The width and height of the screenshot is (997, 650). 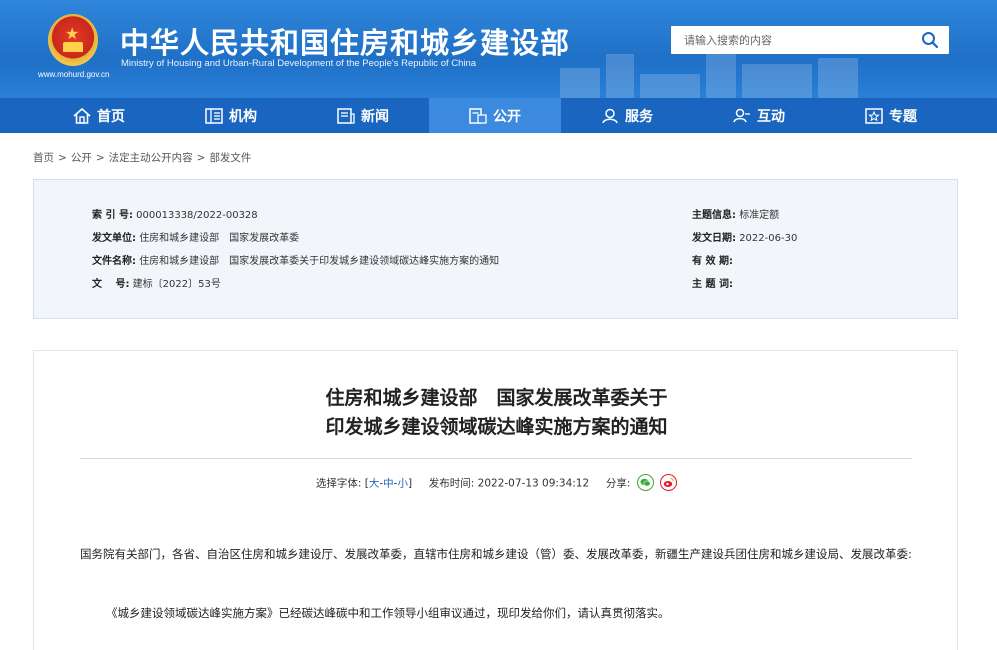 What do you see at coordinates (82, 115) in the screenshot?
I see `home-icon` at bounding box center [82, 115].